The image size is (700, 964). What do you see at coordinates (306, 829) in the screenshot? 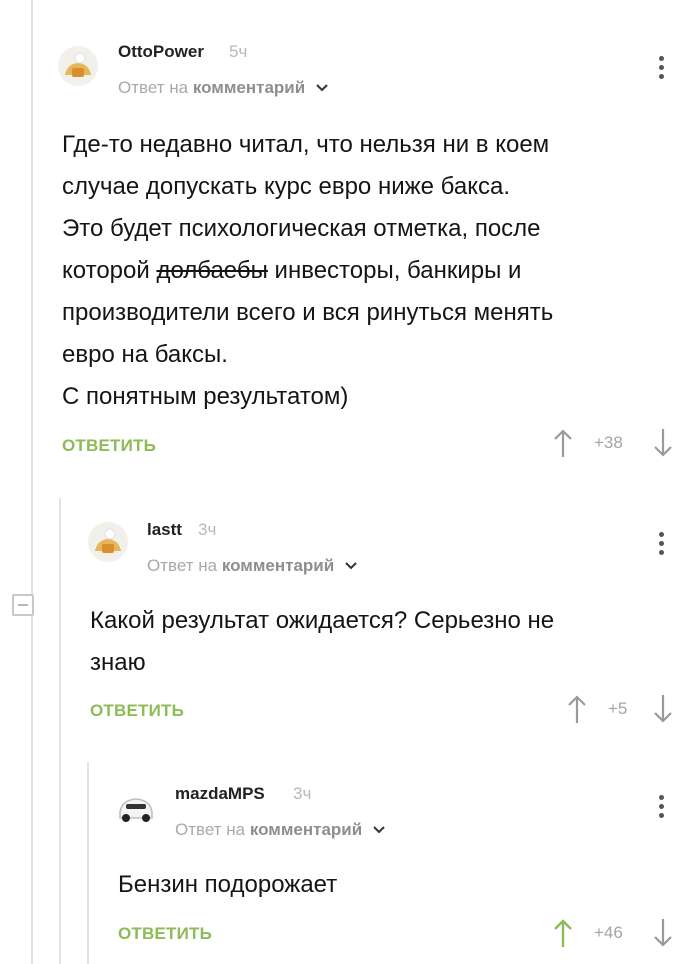
I see `reply-to-target: комментарий` at bounding box center [306, 829].